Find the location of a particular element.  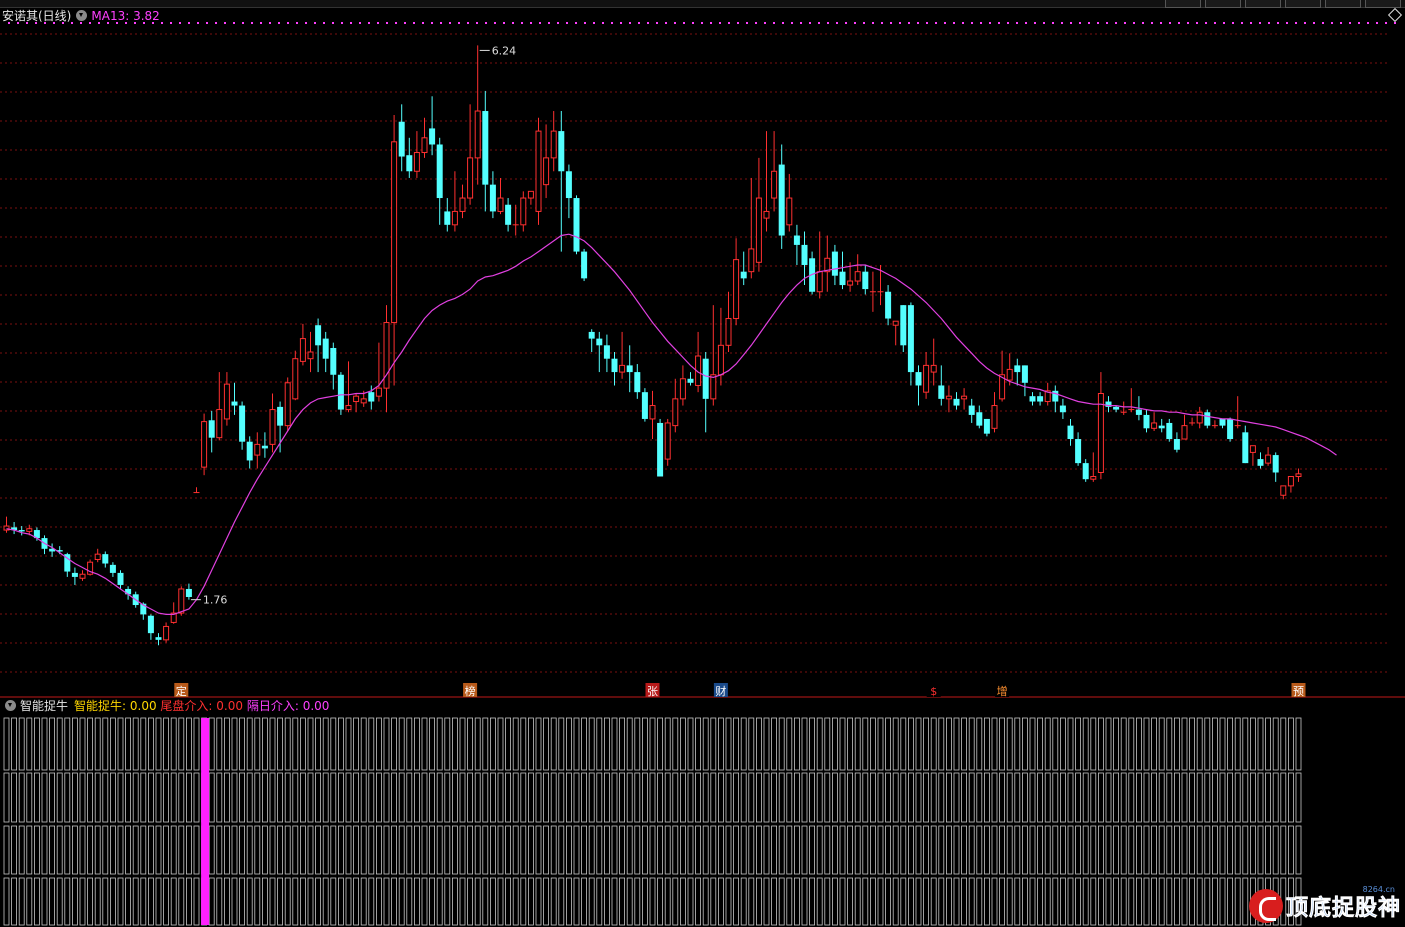

watermark: 顶底捉股神 8264.cn is located at coordinates (1324, 905).